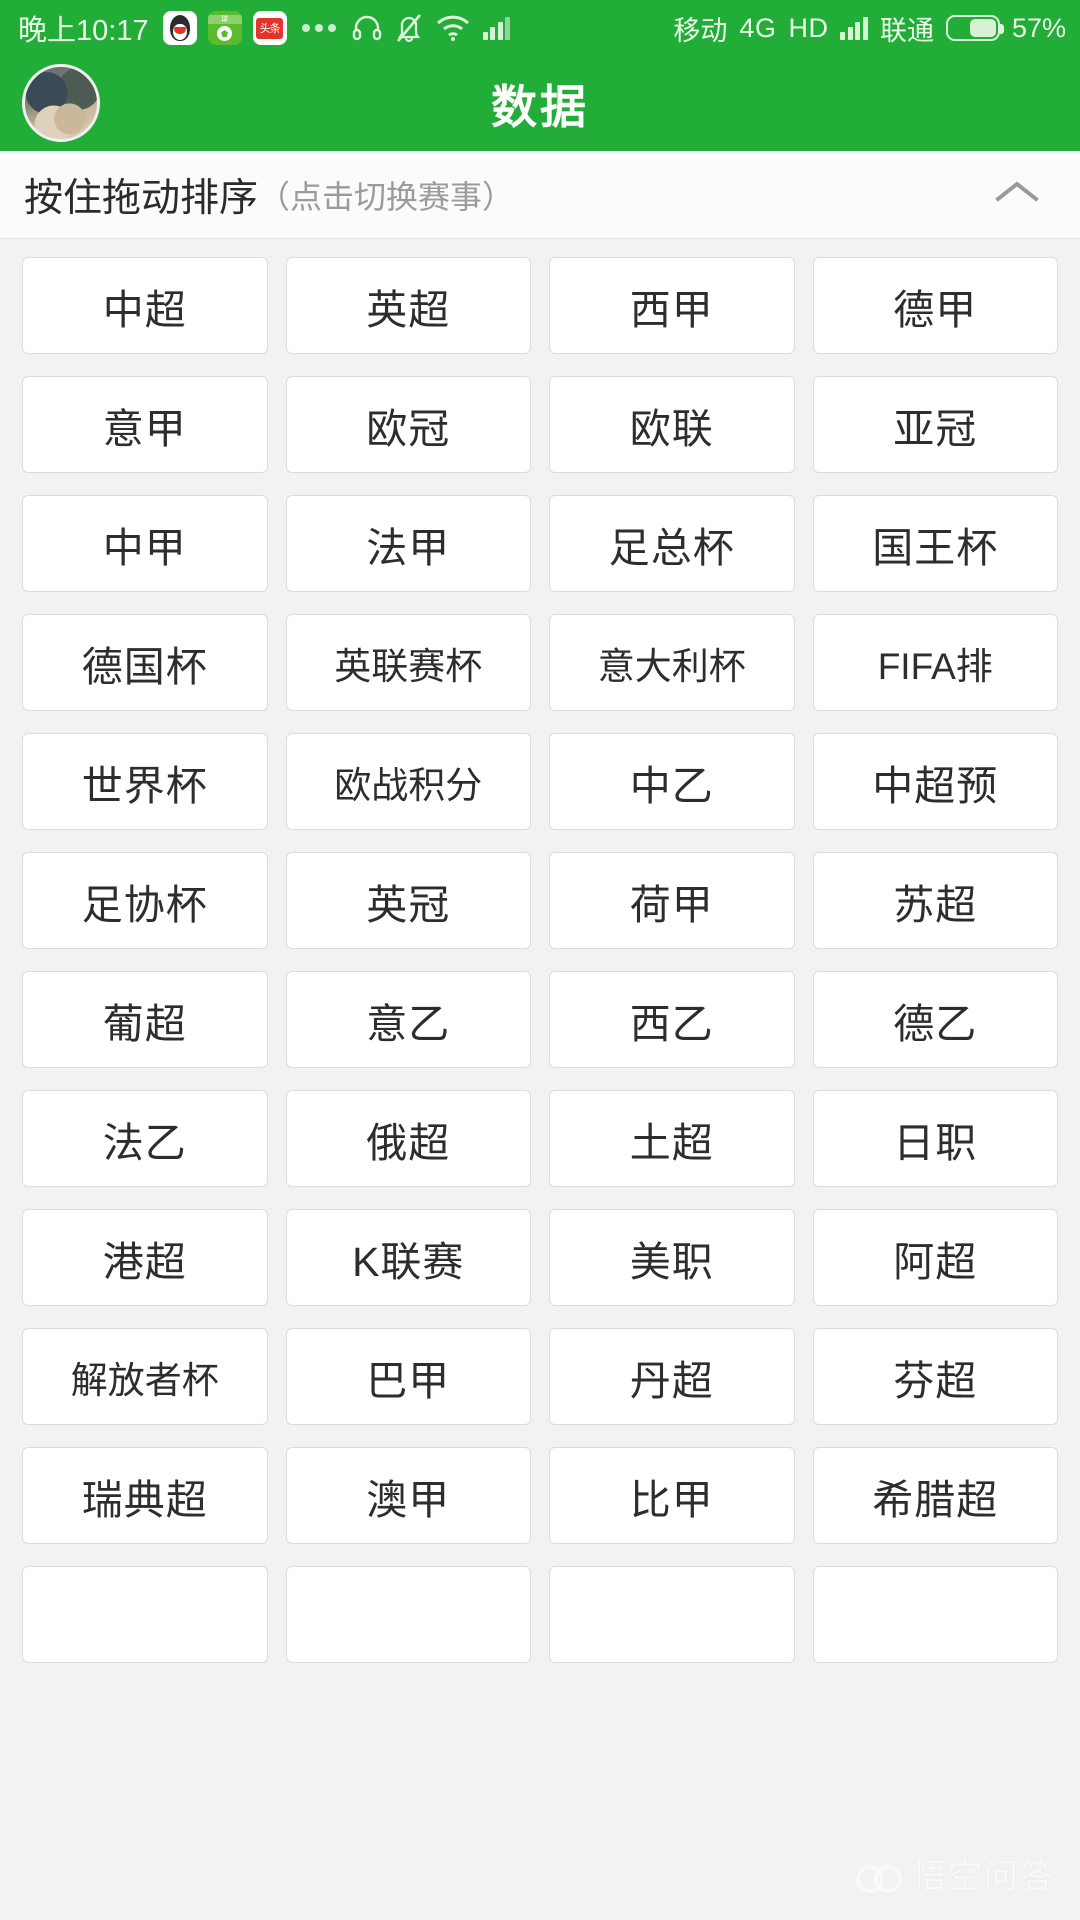 The height and width of the screenshot is (1920, 1080). Describe the element at coordinates (879, 1876) in the screenshot. I see `wukong-logo-icon` at that location.